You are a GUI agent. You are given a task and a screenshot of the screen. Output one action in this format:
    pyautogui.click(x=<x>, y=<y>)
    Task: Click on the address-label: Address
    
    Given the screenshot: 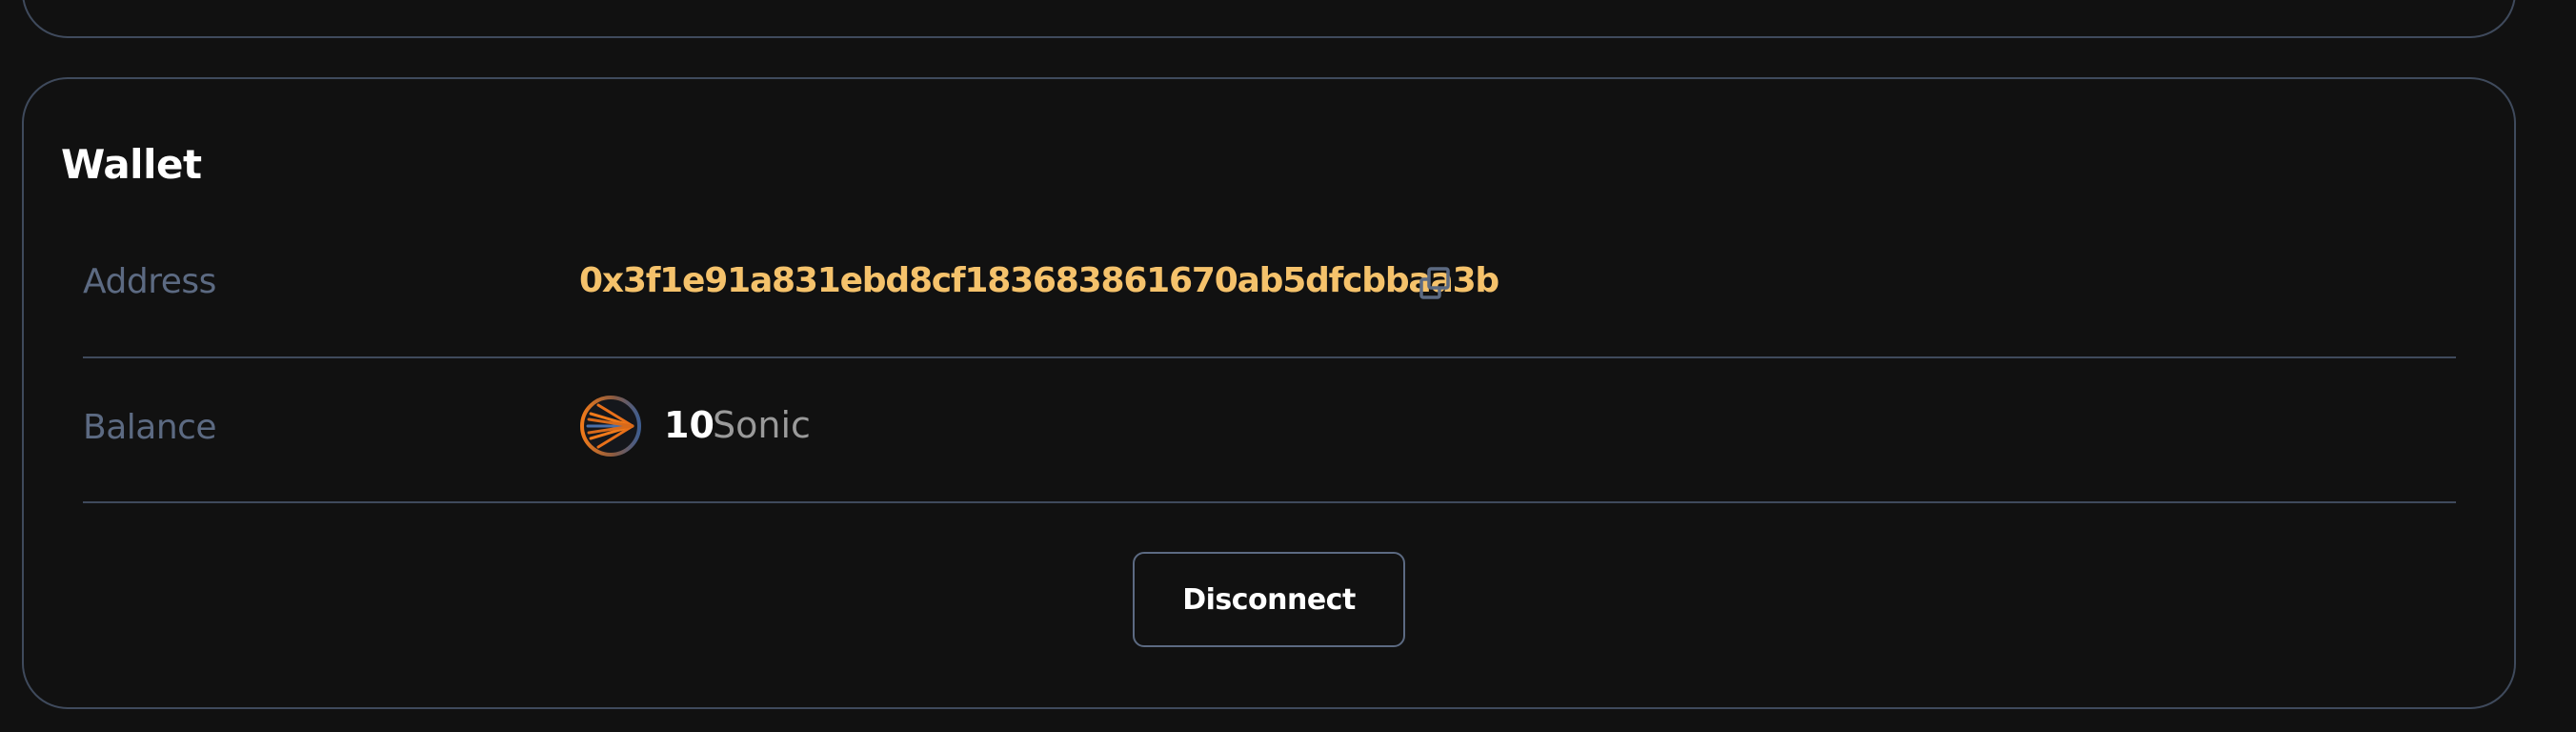 What is the action you would take?
    pyautogui.click(x=149, y=281)
    